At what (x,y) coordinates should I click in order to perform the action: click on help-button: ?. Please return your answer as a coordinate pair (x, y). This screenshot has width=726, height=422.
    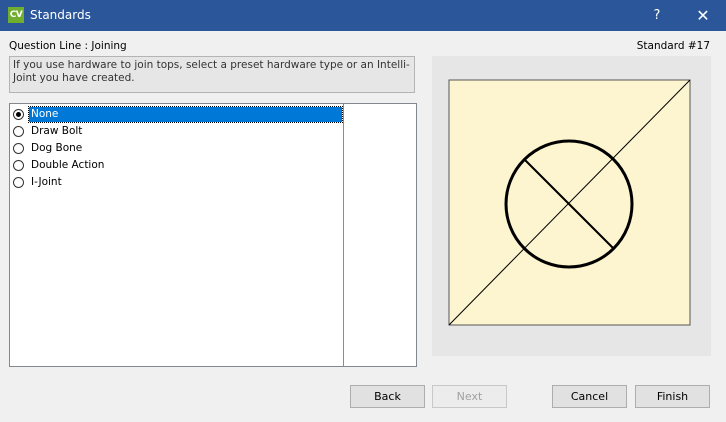
    Looking at the image, I should click on (657, 15).